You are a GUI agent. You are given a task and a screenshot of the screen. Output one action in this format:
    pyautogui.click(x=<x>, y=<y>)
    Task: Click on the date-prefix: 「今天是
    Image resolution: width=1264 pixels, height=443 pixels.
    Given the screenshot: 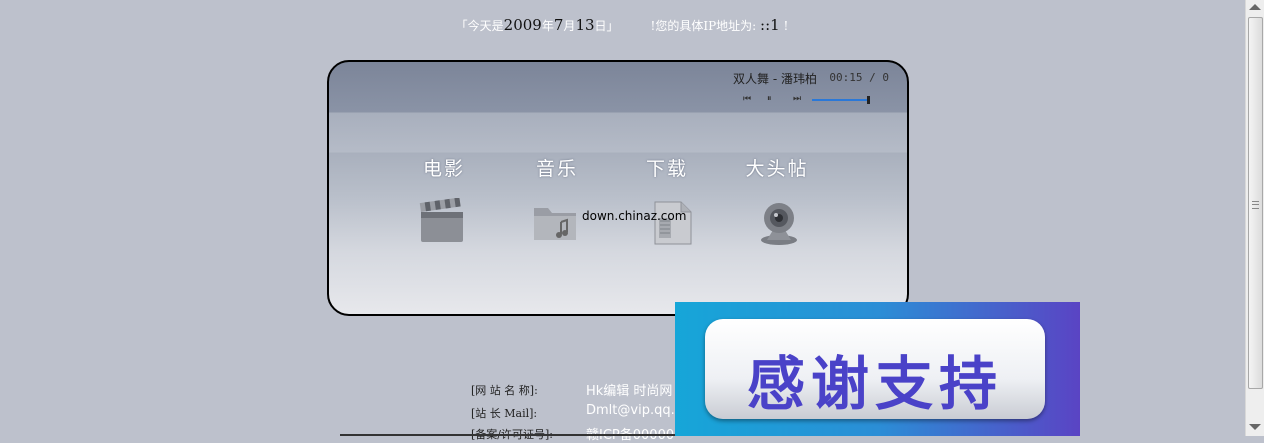 What is the action you would take?
    pyautogui.click(x=479, y=26)
    